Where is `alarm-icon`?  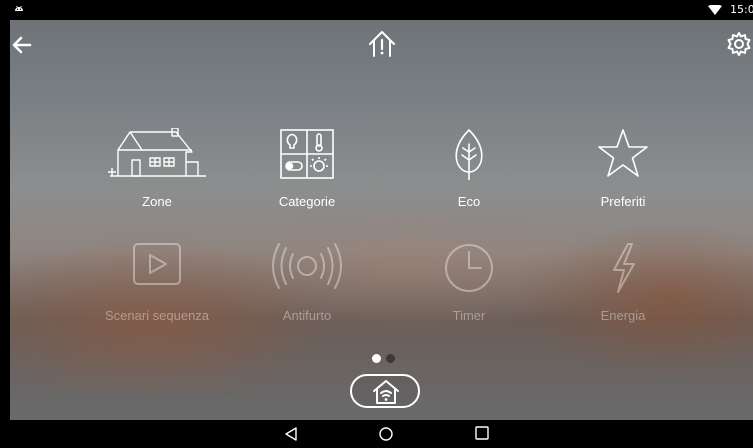
alarm-icon is located at coordinates (307, 266).